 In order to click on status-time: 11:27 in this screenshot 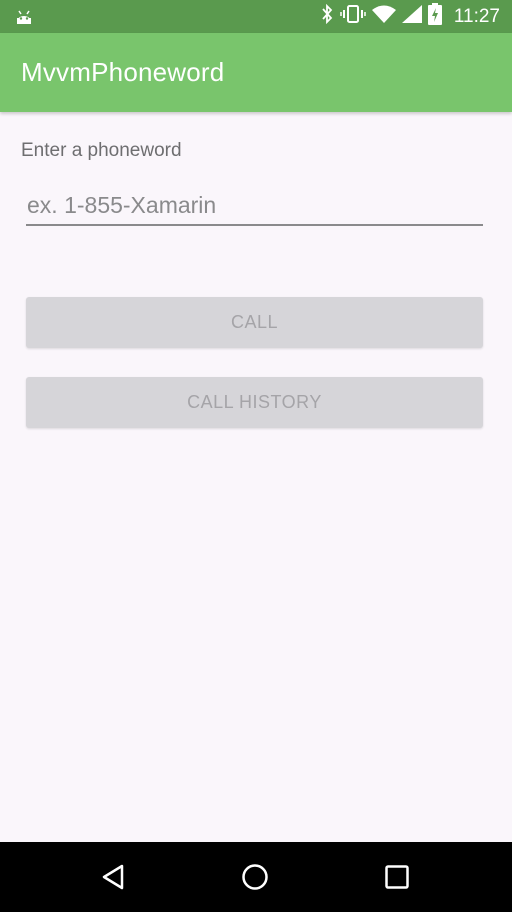, I will do `click(476, 16)`.